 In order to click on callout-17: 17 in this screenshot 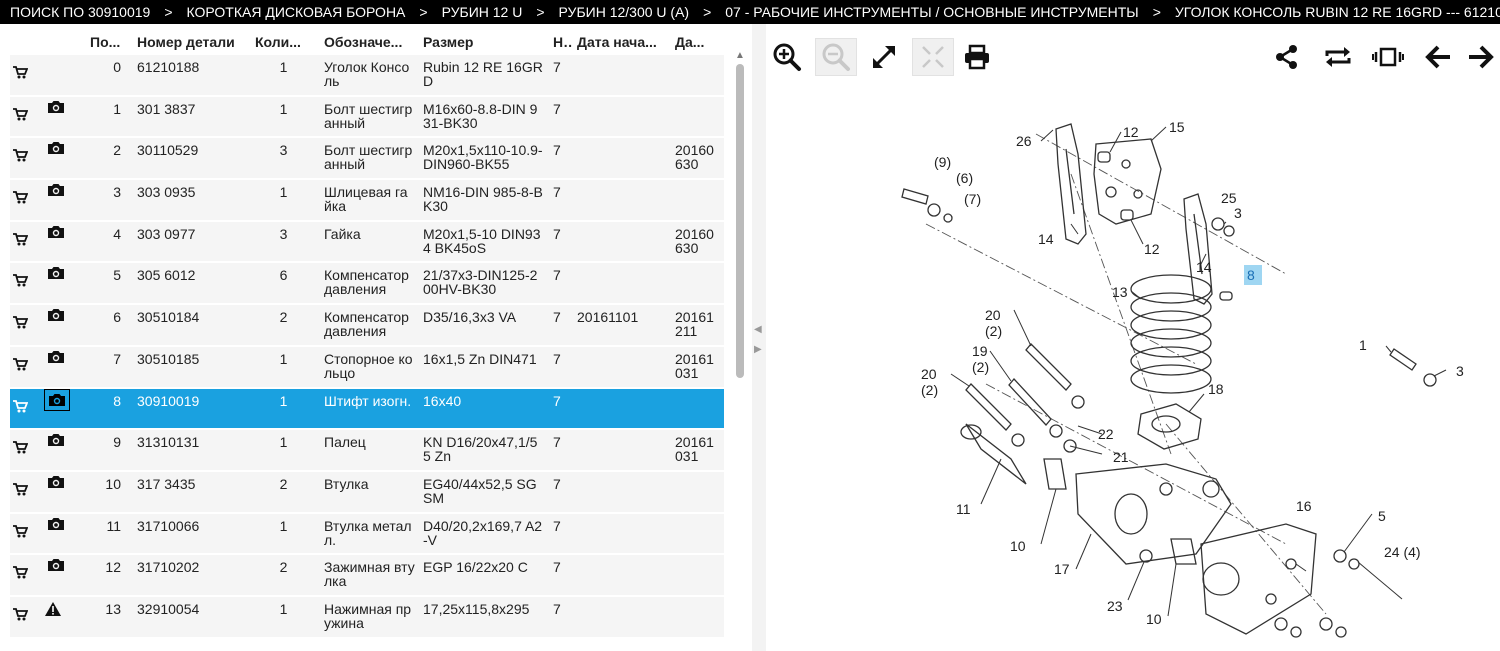, I will do `click(1062, 569)`.